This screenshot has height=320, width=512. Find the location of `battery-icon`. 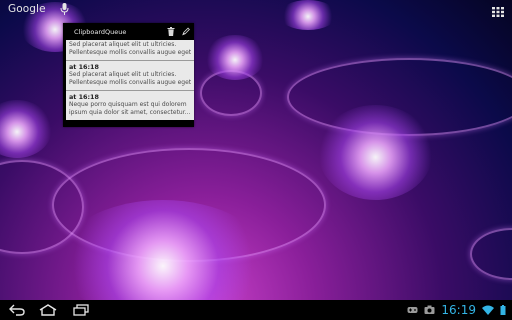

battery-icon is located at coordinates (503, 310).